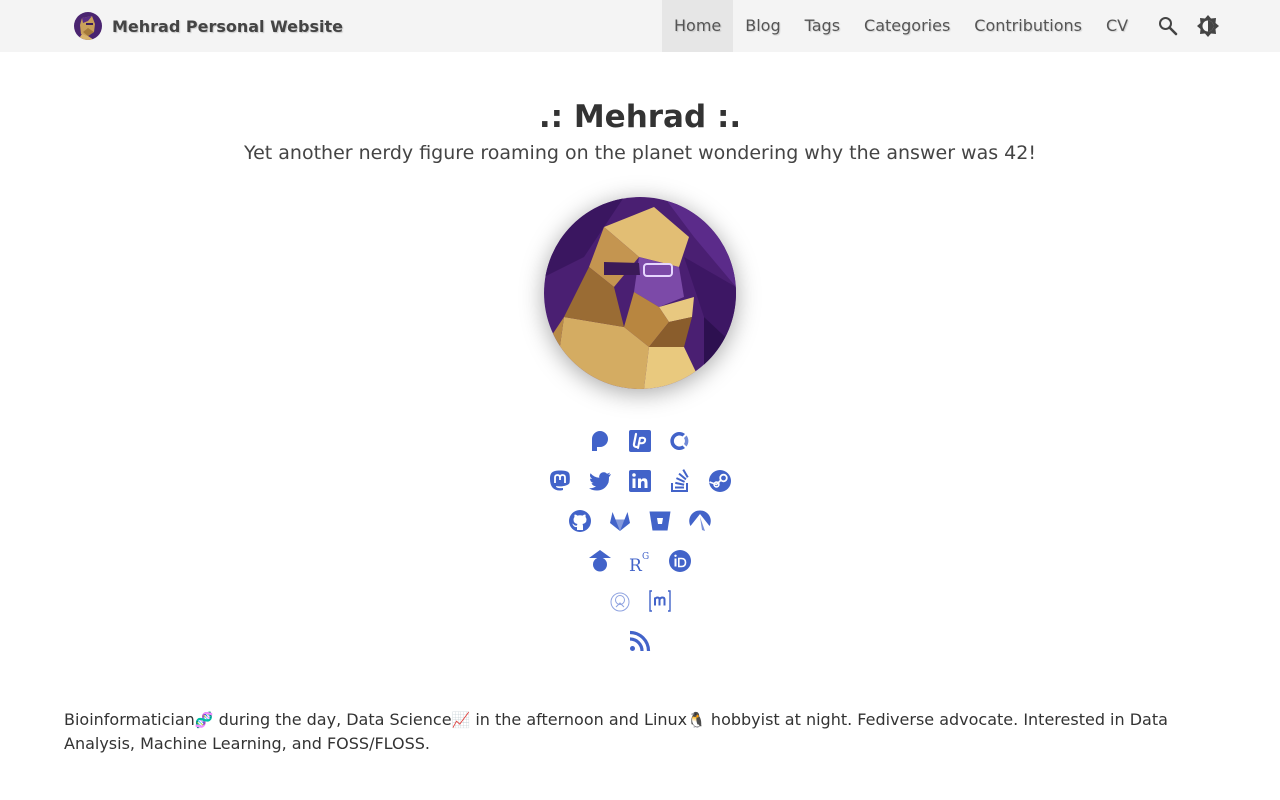 The height and width of the screenshot is (800, 1280). Describe the element at coordinates (698, 26) in the screenshot. I see `nav-item-home: Home` at that location.